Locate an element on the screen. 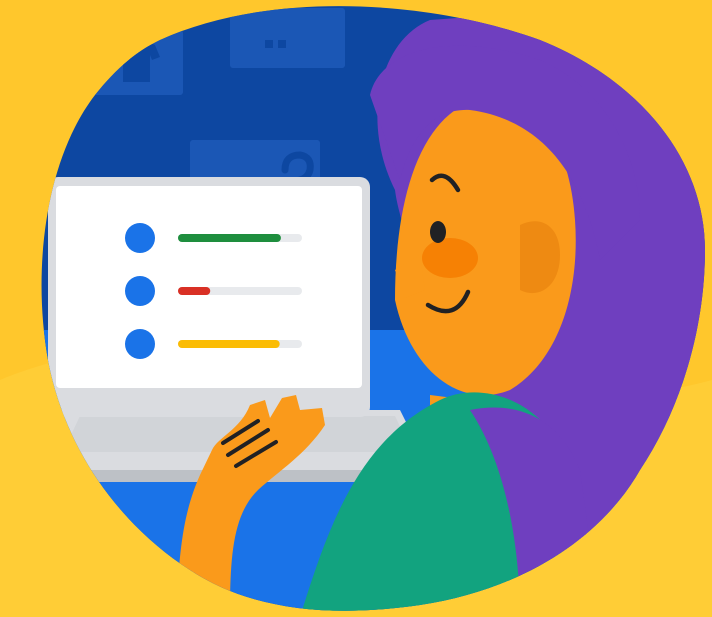 This screenshot has width=712, height=617. progress-fill-green is located at coordinates (229, 238).